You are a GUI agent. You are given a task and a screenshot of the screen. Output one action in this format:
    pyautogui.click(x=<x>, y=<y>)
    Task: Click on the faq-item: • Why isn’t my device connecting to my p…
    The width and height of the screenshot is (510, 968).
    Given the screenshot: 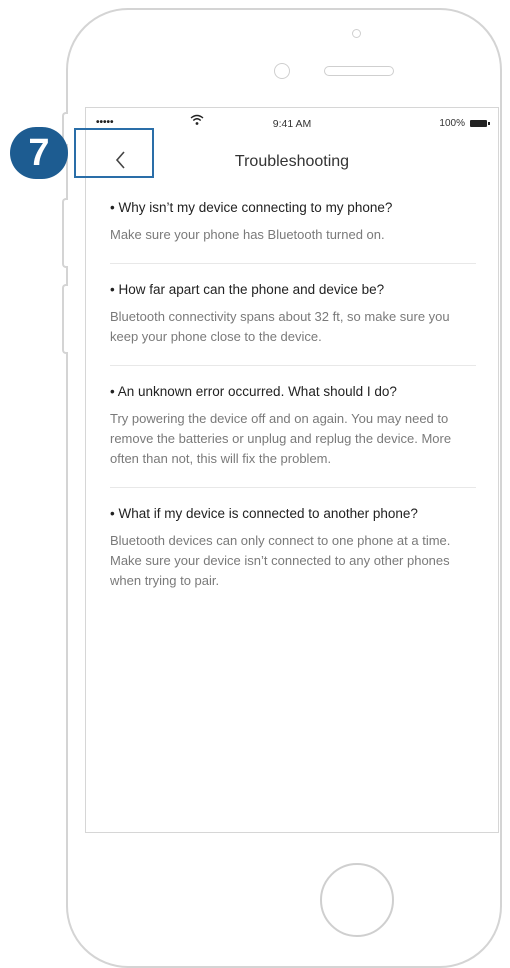 What is the action you would take?
    pyautogui.click(x=293, y=231)
    